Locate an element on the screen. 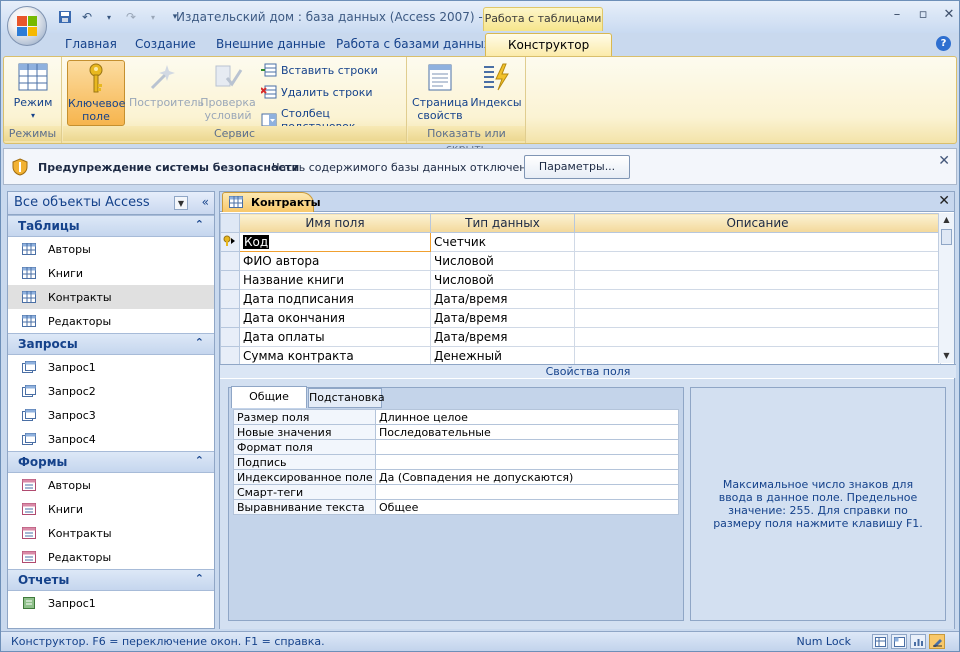 The image size is (960, 652). table-row: Код Счетчик is located at coordinates (580, 242).